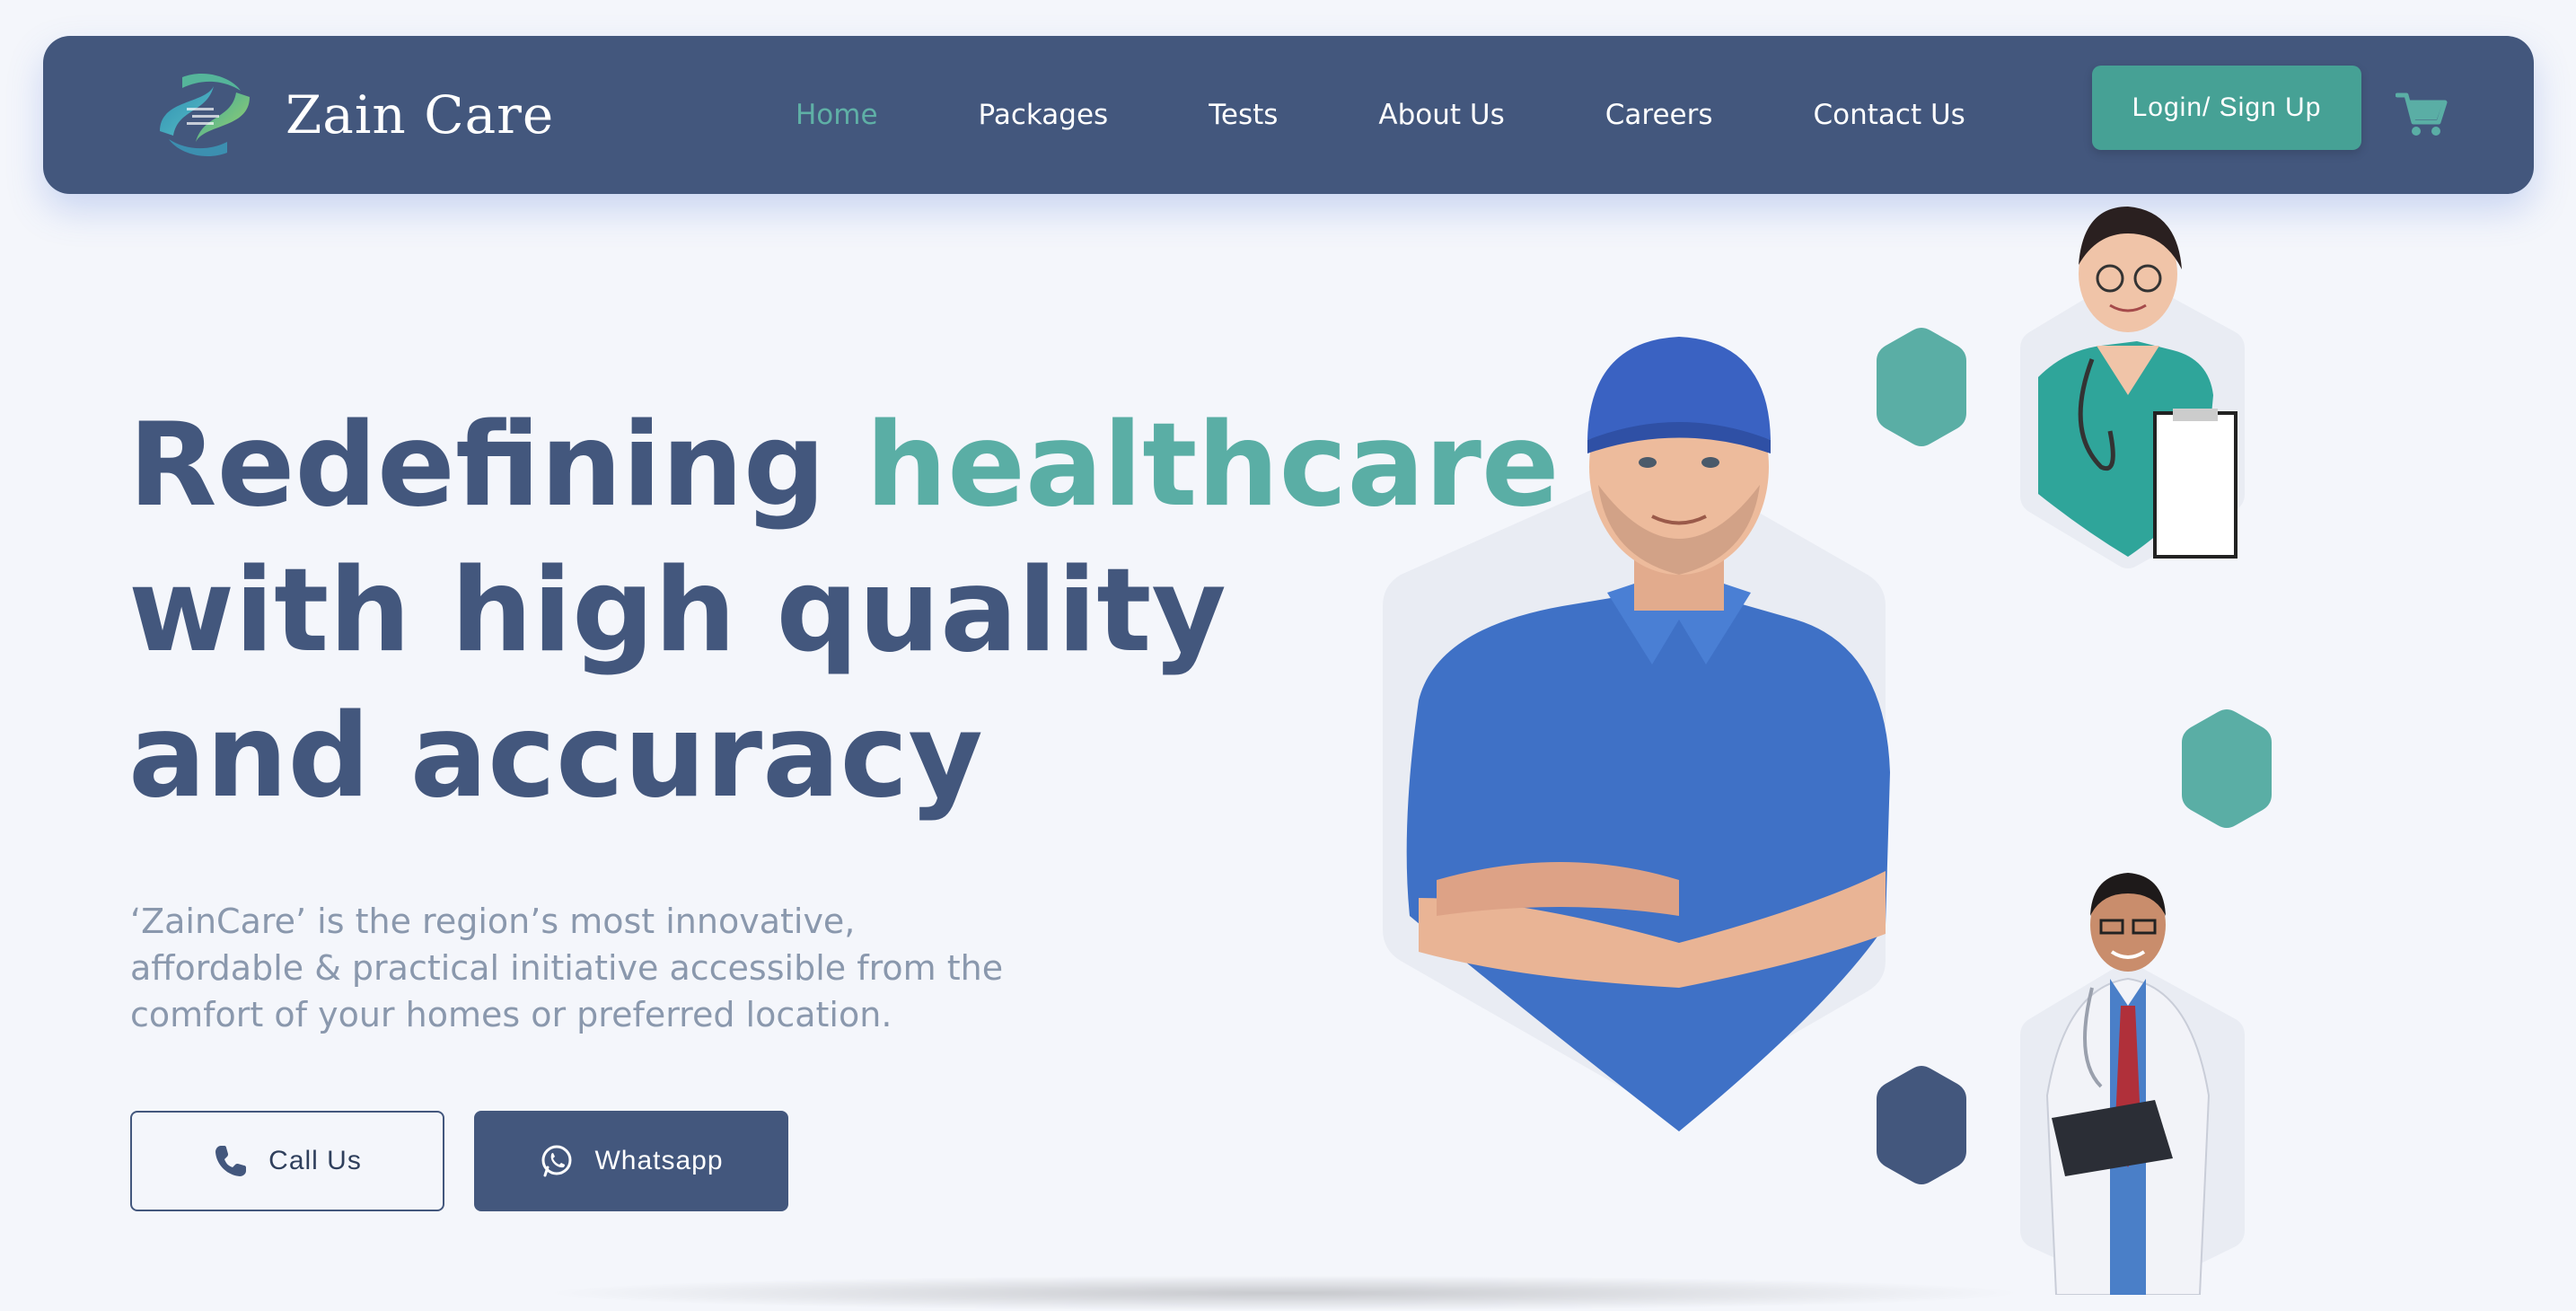 The height and width of the screenshot is (1311, 2576). I want to click on nav-link-contact-us: Contact Us, so click(1890, 115).